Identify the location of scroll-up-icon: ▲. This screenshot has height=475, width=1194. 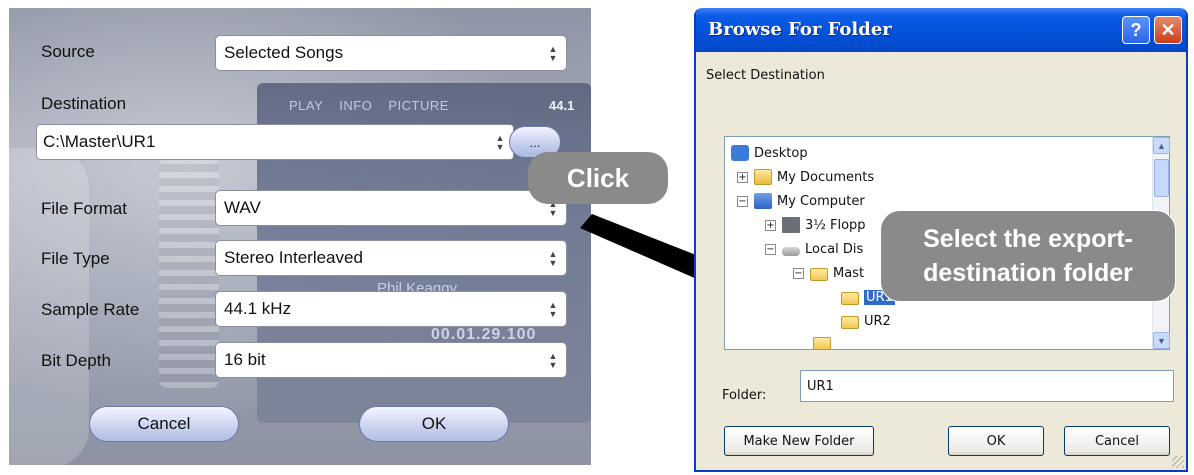
(1161, 145).